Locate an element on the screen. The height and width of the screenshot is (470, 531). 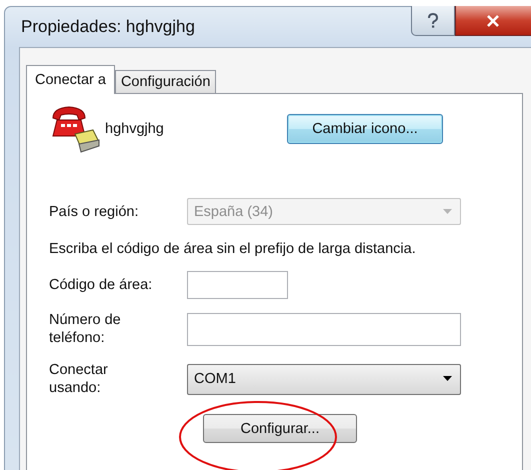
field-label: Conectar usando: is located at coordinates (79, 379).